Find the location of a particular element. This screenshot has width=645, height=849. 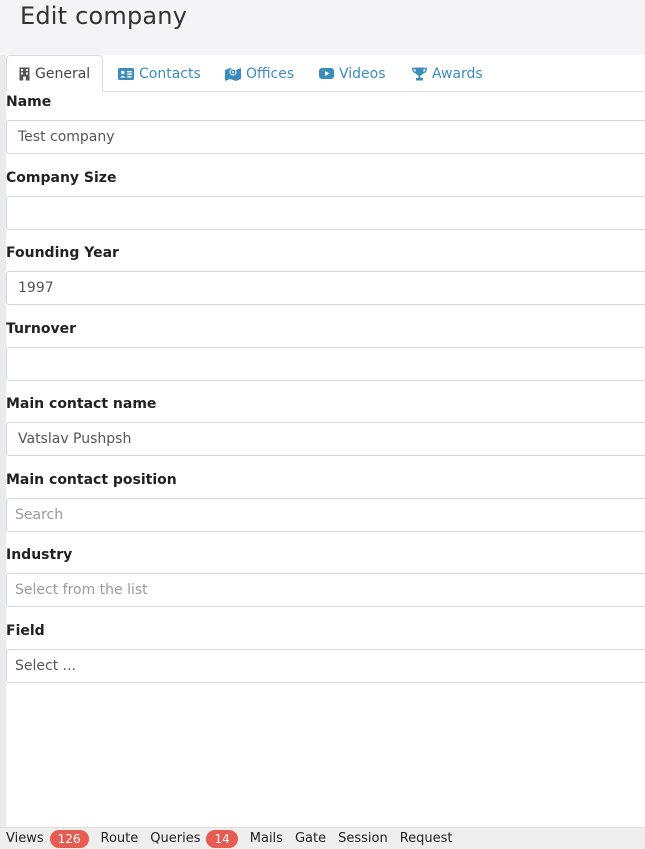

turnover-input is located at coordinates (325, 364).